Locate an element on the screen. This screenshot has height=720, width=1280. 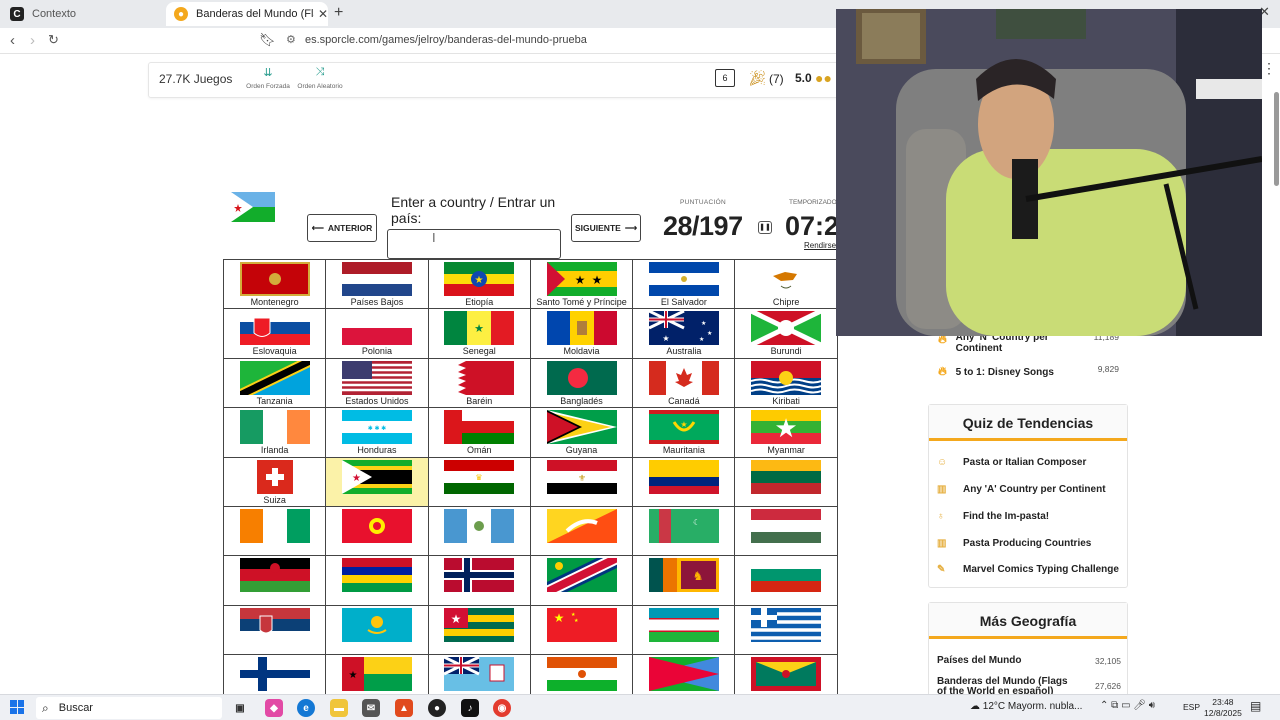
trending-label: Pasta Producing Countries is located at coordinates (1027, 543).